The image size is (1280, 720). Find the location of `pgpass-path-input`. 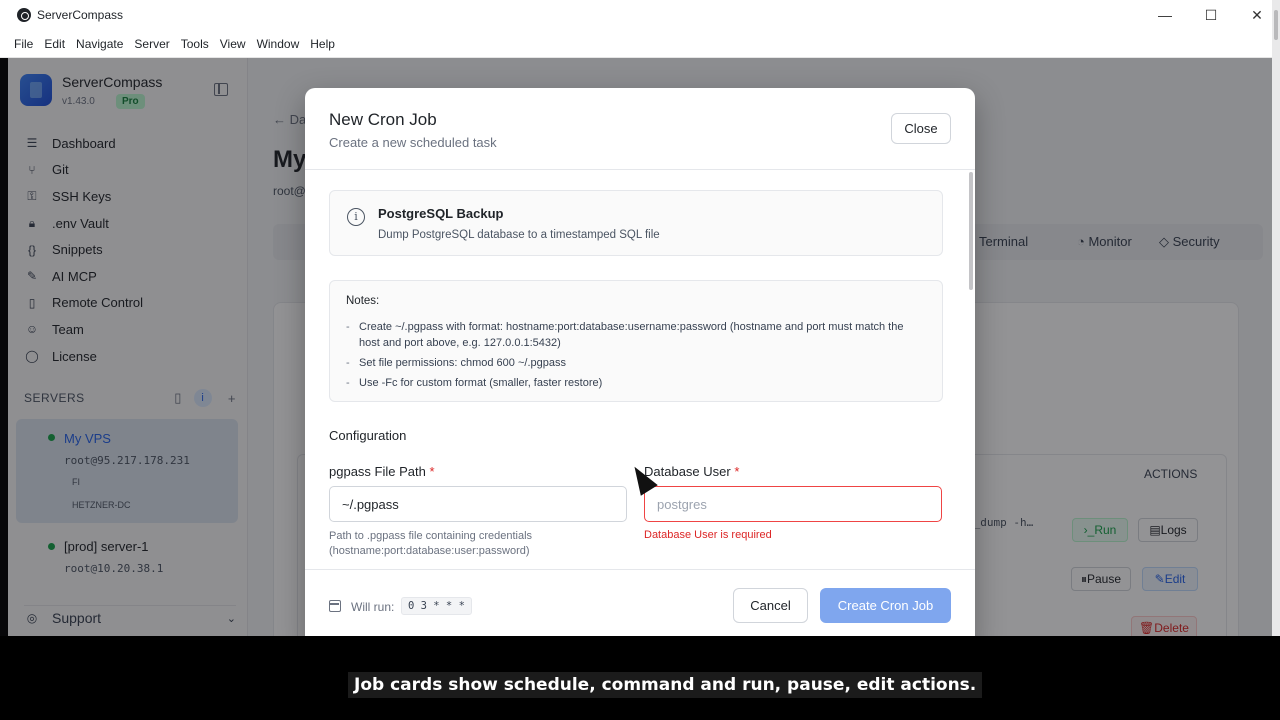

pgpass-path-input is located at coordinates (478, 504).